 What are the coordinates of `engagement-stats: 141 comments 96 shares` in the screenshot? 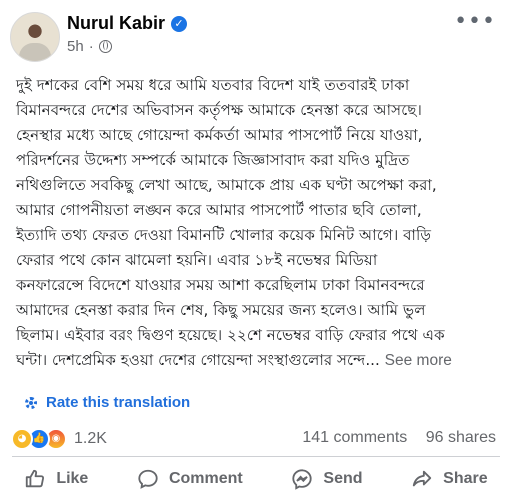 It's located at (392, 438).